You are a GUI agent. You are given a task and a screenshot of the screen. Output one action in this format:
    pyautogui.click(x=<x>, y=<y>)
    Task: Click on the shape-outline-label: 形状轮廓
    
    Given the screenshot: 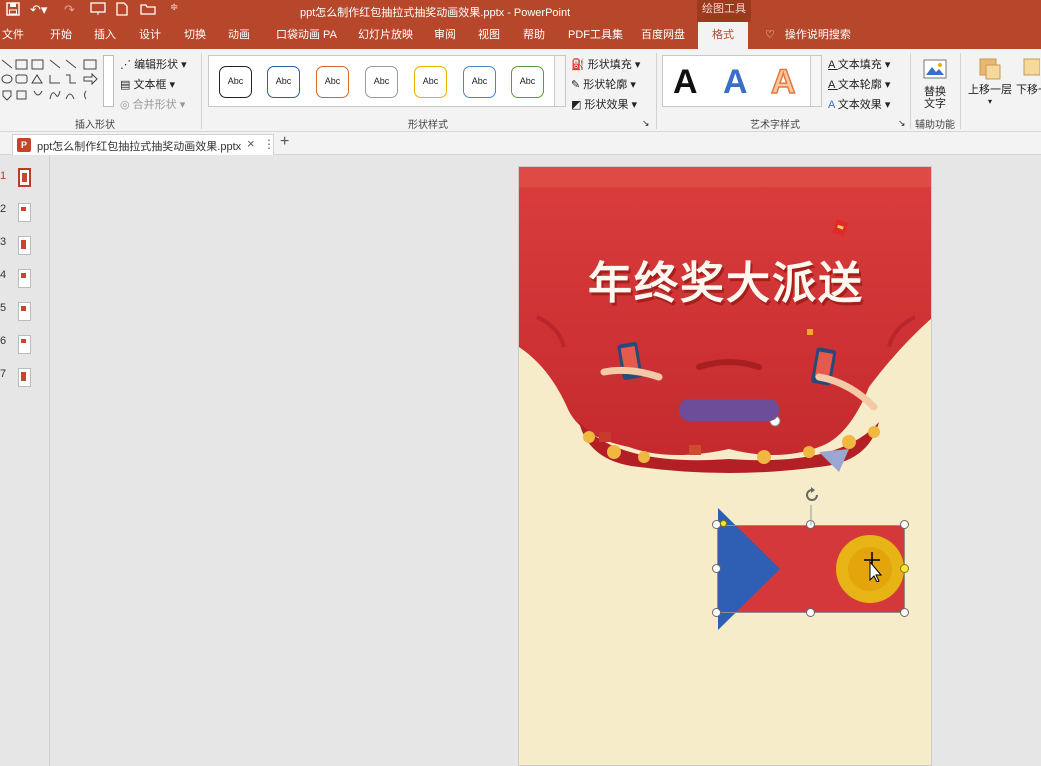 What is the action you would take?
    pyautogui.click(x=605, y=85)
    